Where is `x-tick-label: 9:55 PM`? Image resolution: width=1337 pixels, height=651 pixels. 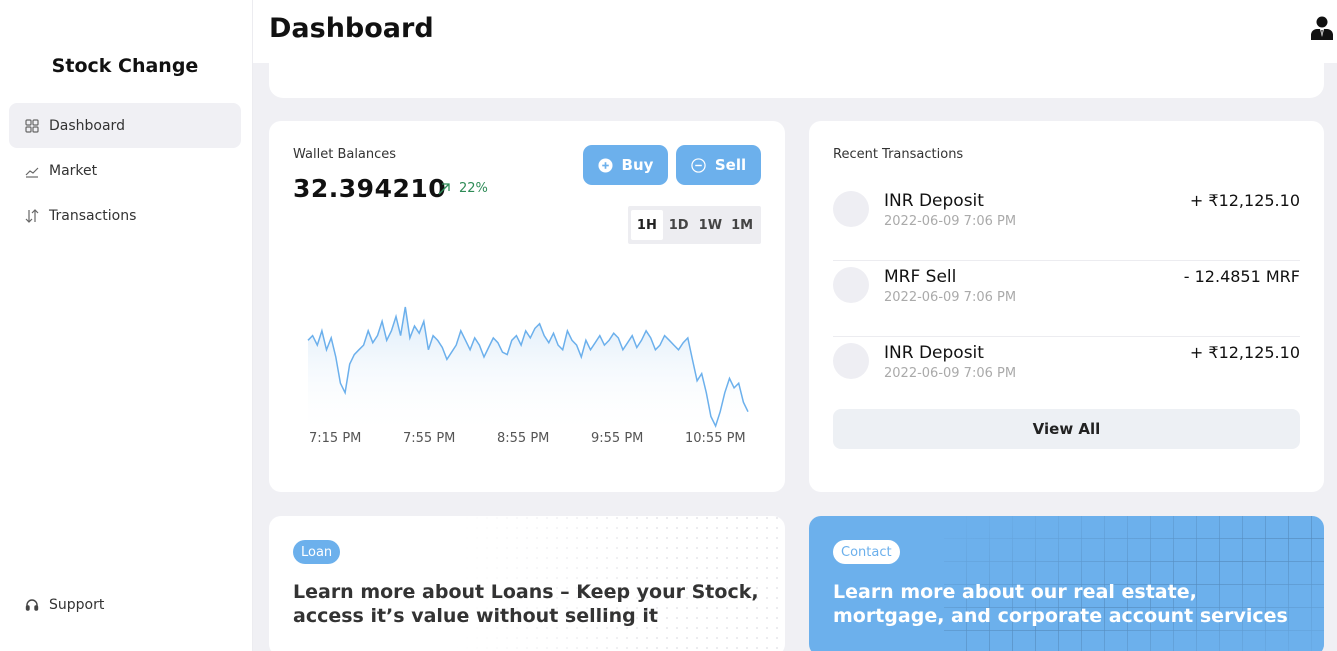 x-tick-label: 9:55 PM is located at coordinates (617, 438).